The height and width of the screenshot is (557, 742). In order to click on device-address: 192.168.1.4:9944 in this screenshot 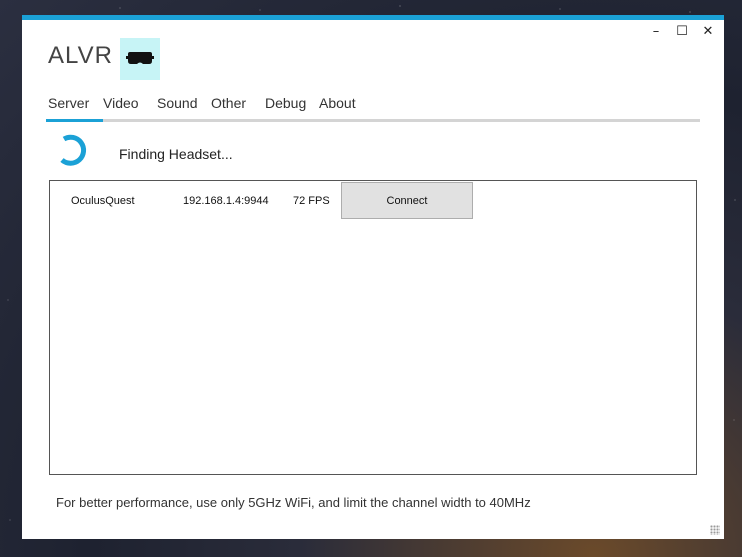, I will do `click(226, 201)`.